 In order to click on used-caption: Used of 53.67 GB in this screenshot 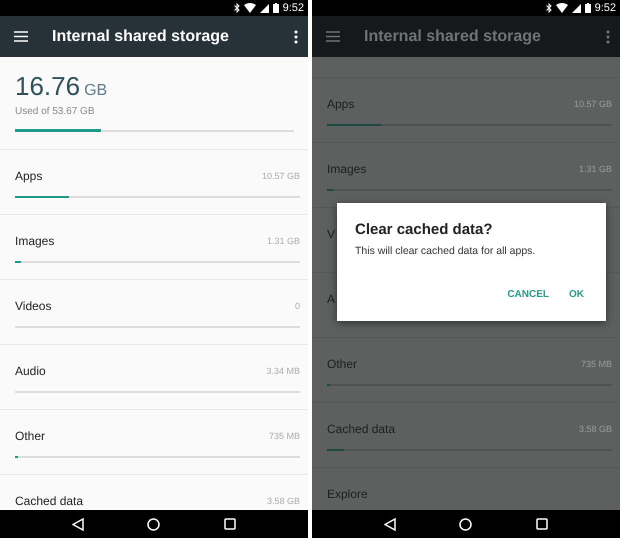, I will do `click(55, 111)`.